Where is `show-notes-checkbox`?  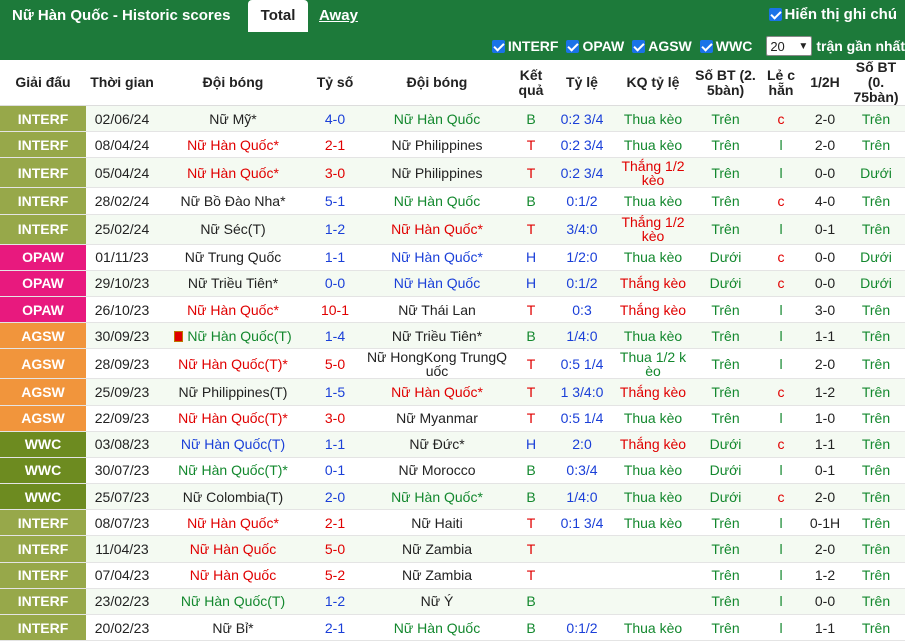
show-notes-checkbox is located at coordinates (775, 14).